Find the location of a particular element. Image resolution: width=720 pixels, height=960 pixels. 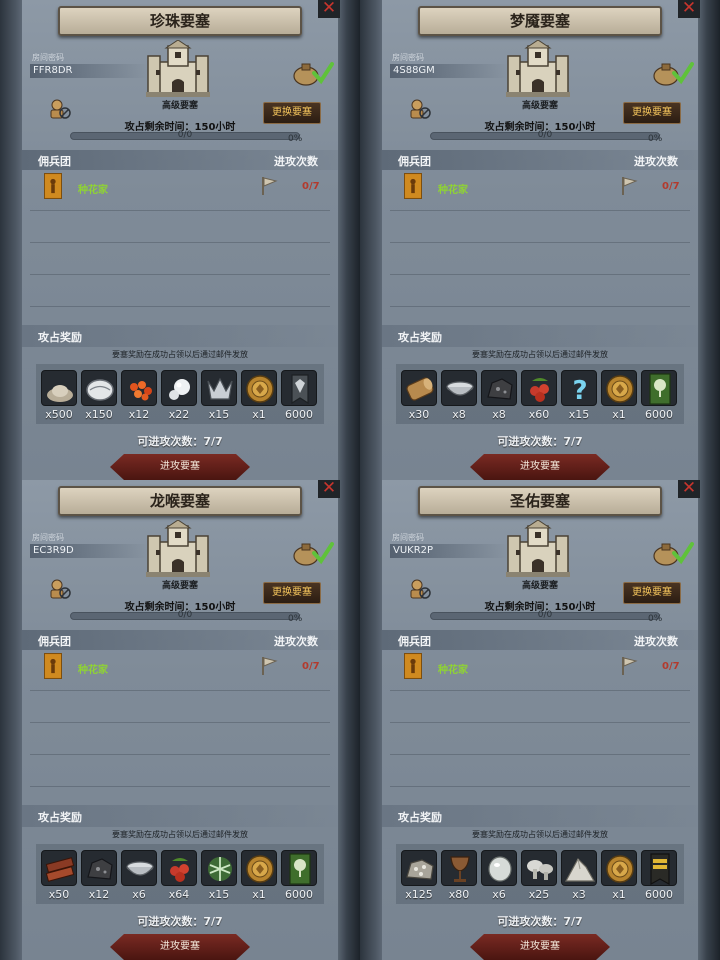

occupation-progress-text: 0/0 is located at coordinates (185, 615).